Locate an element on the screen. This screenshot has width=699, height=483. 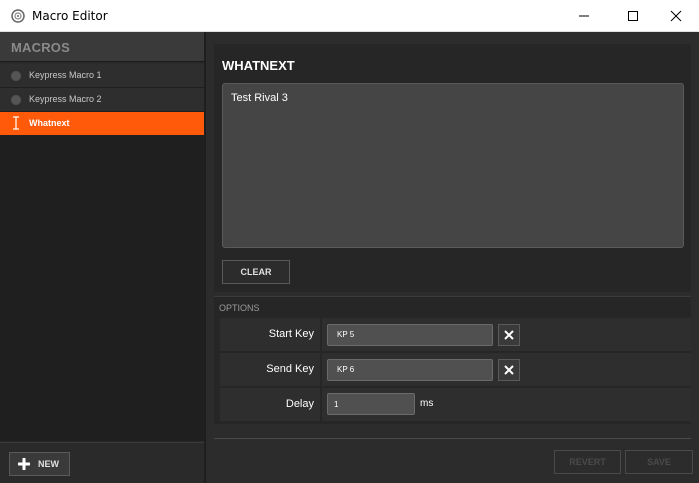
start-key-label: Start Key is located at coordinates (291, 334).